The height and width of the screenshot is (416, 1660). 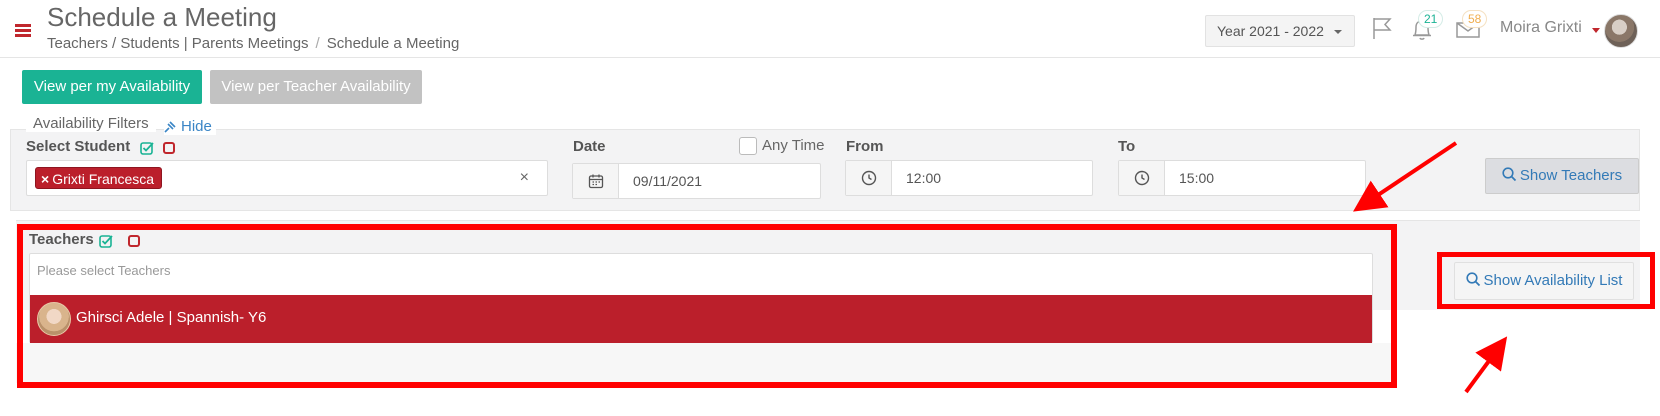 What do you see at coordinates (78, 146) in the screenshot?
I see `select-student-label: Select Student` at bounding box center [78, 146].